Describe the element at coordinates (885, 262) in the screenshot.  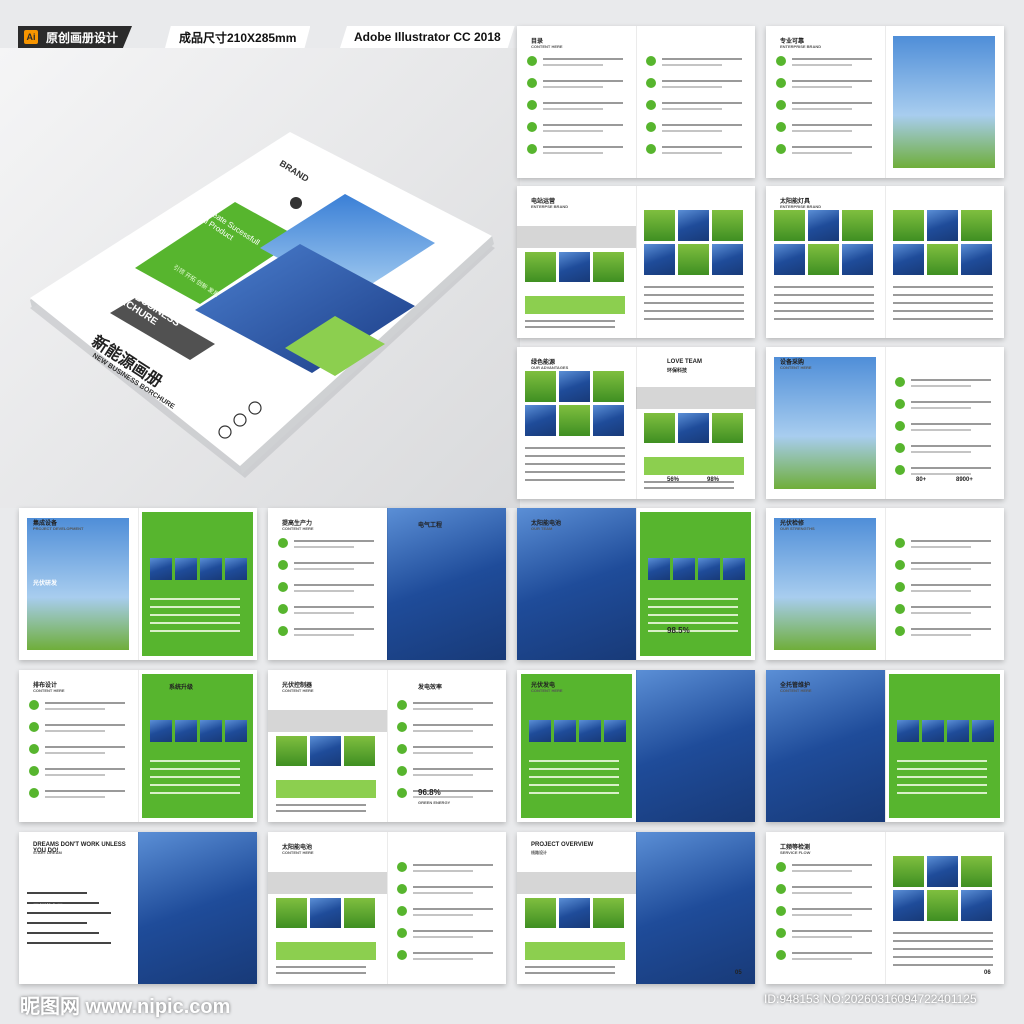
I see `brochure-spread: 太阳能灯具 ENTERPRISE BRAND` at that location.